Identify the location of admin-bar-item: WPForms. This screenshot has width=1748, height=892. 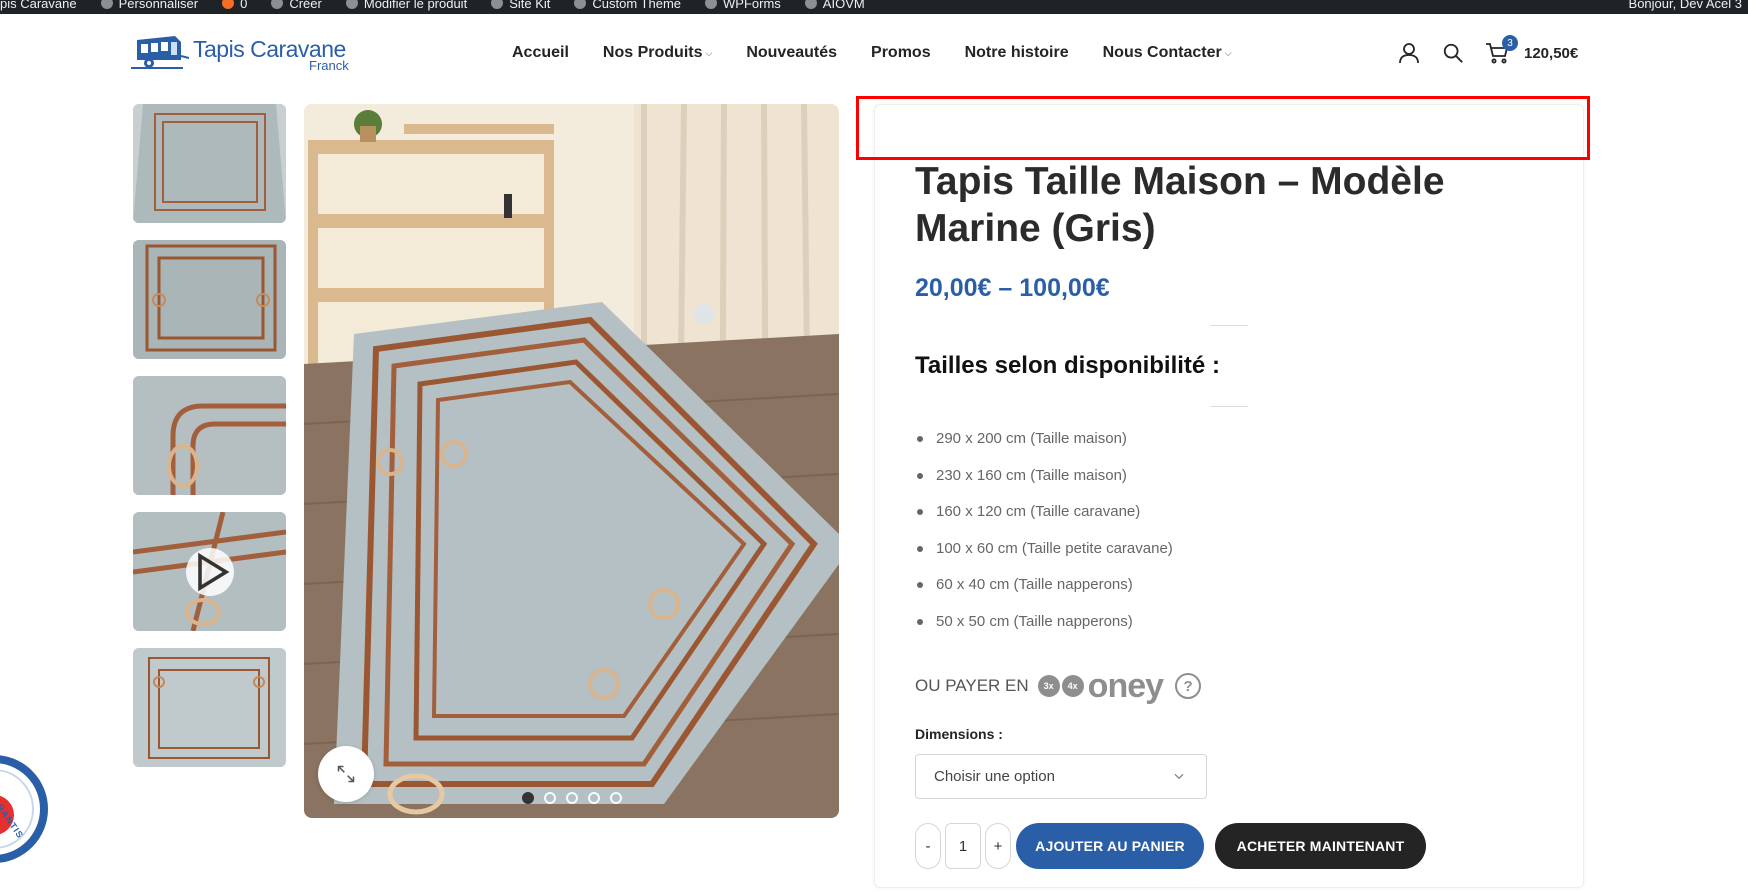
(743, 5).